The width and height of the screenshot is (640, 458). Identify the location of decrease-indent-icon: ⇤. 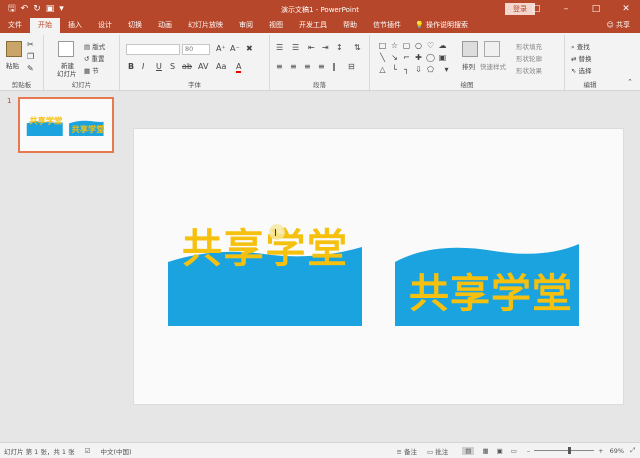
(311, 47).